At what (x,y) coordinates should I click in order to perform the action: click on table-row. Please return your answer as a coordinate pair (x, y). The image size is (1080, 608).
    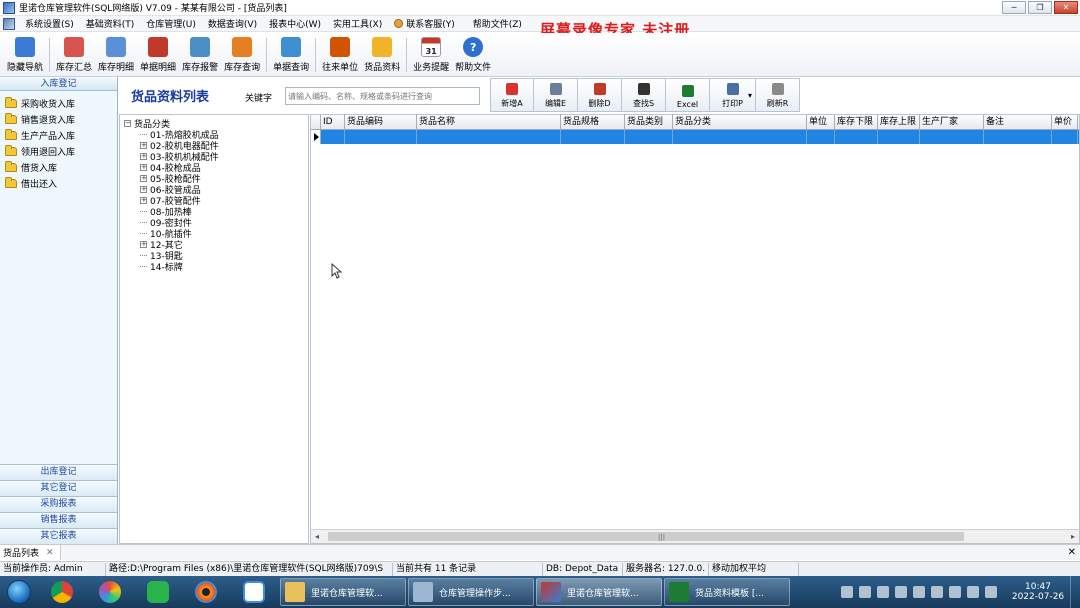
    Looking at the image, I should click on (695, 137).